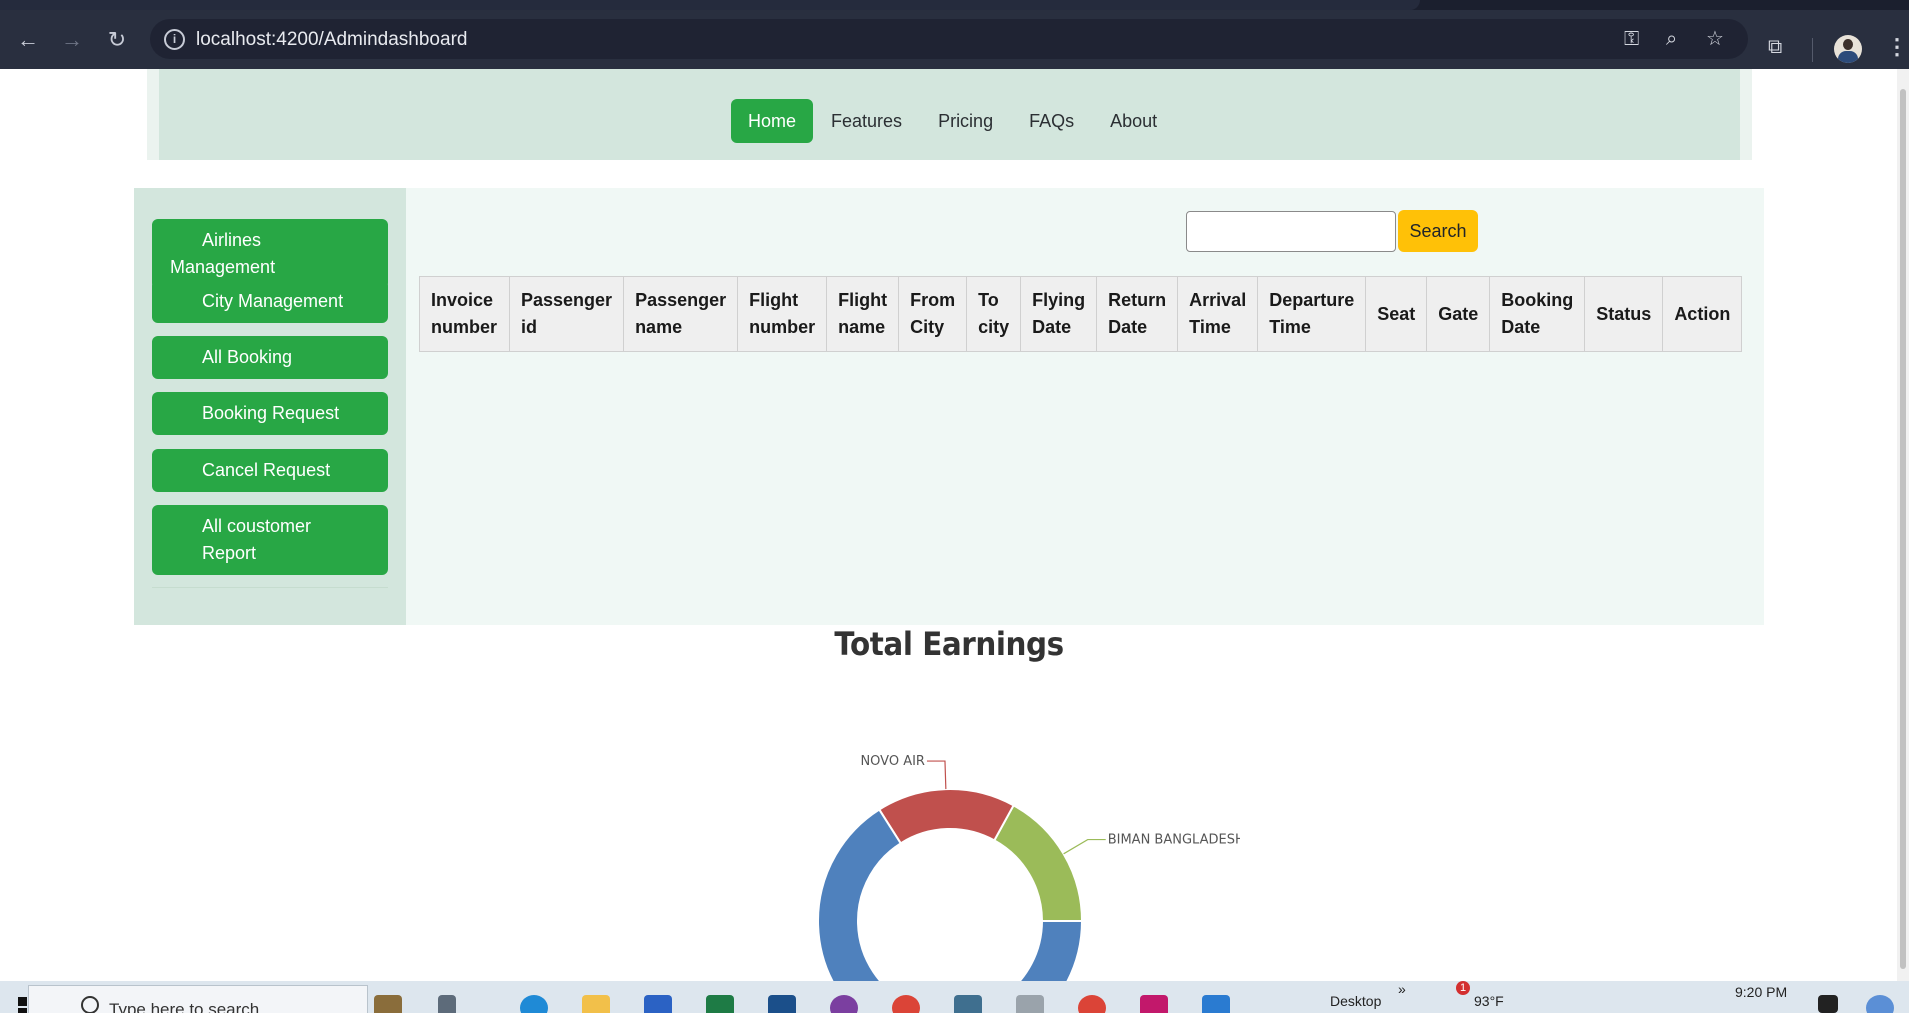  I want to click on sidebar-divider, so click(270, 587).